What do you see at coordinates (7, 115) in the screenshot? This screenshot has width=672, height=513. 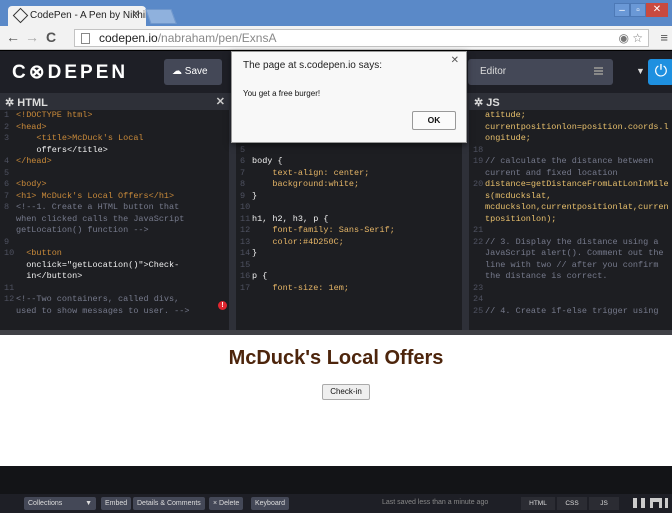 I see `line-number: 1` at bounding box center [7, 115].